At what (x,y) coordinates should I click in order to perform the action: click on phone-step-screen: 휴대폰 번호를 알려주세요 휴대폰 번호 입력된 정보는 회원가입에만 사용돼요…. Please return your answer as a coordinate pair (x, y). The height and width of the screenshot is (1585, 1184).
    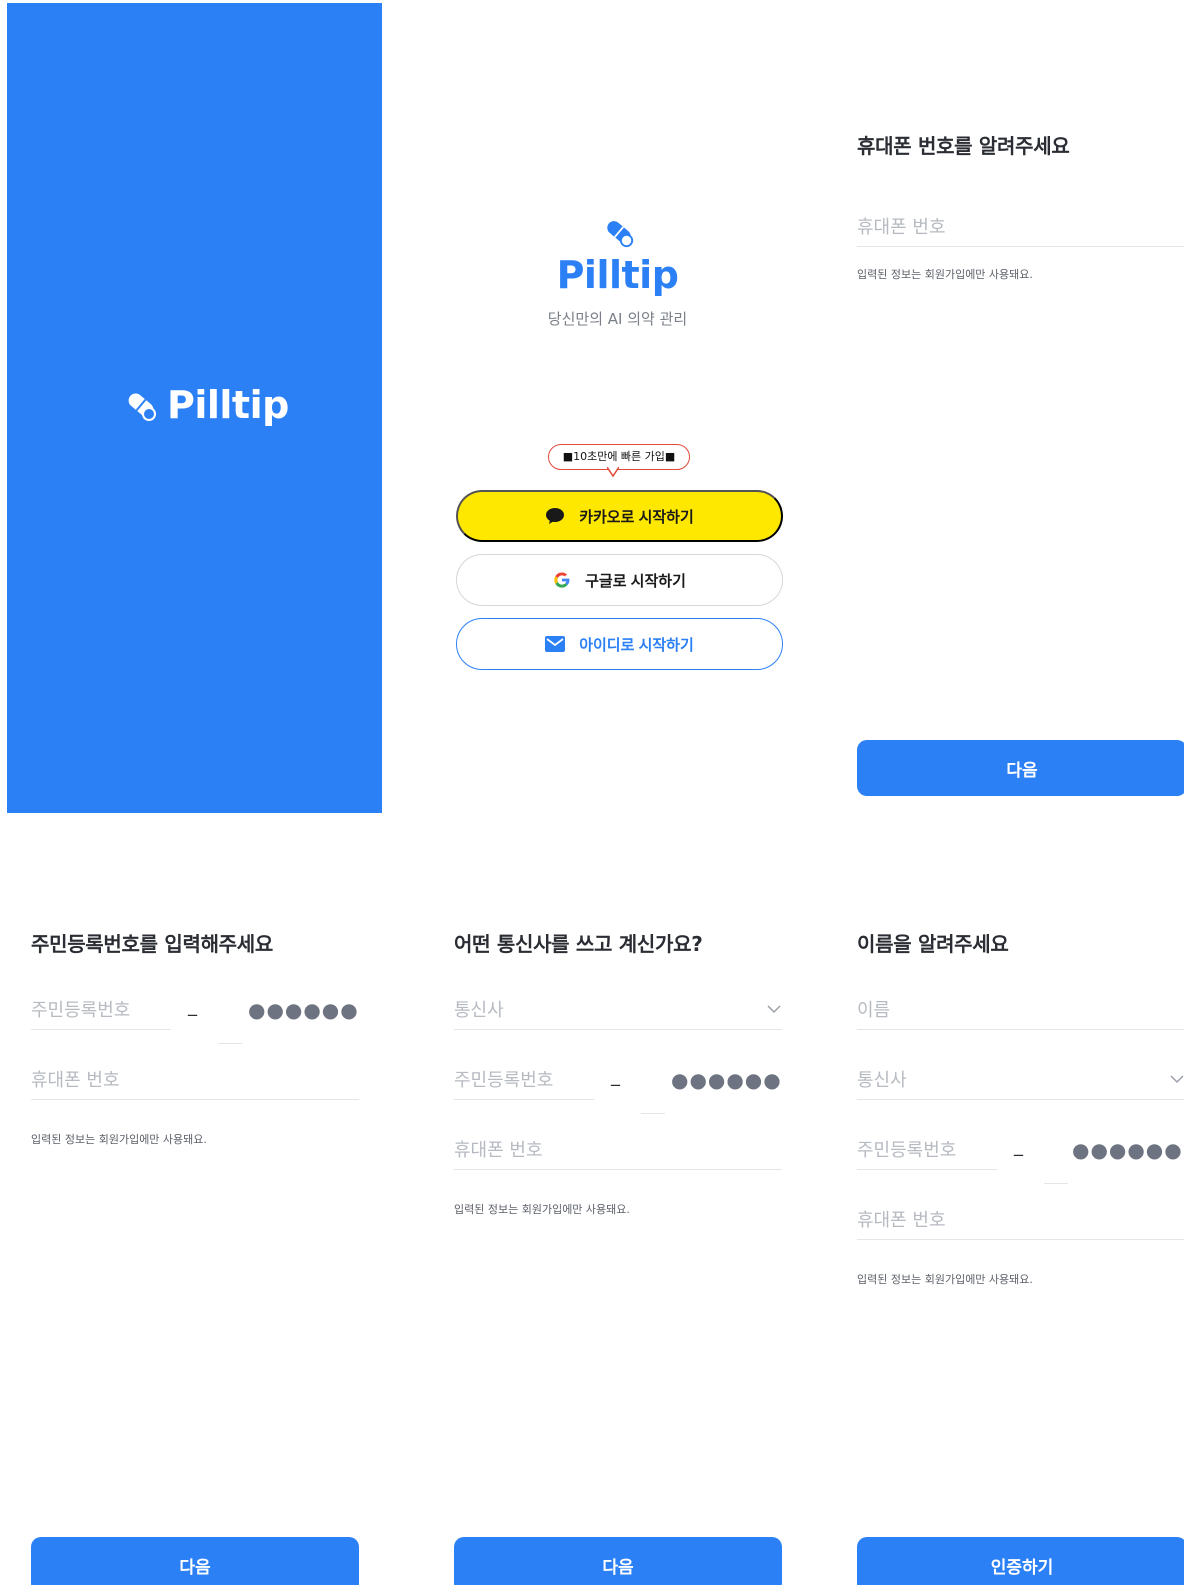
    Looking at the image, I should click on (1019, 407).